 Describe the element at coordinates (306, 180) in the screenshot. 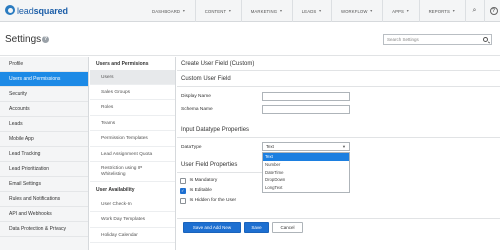

I see `dropdown-option-dropdown: DropDown` at that location.